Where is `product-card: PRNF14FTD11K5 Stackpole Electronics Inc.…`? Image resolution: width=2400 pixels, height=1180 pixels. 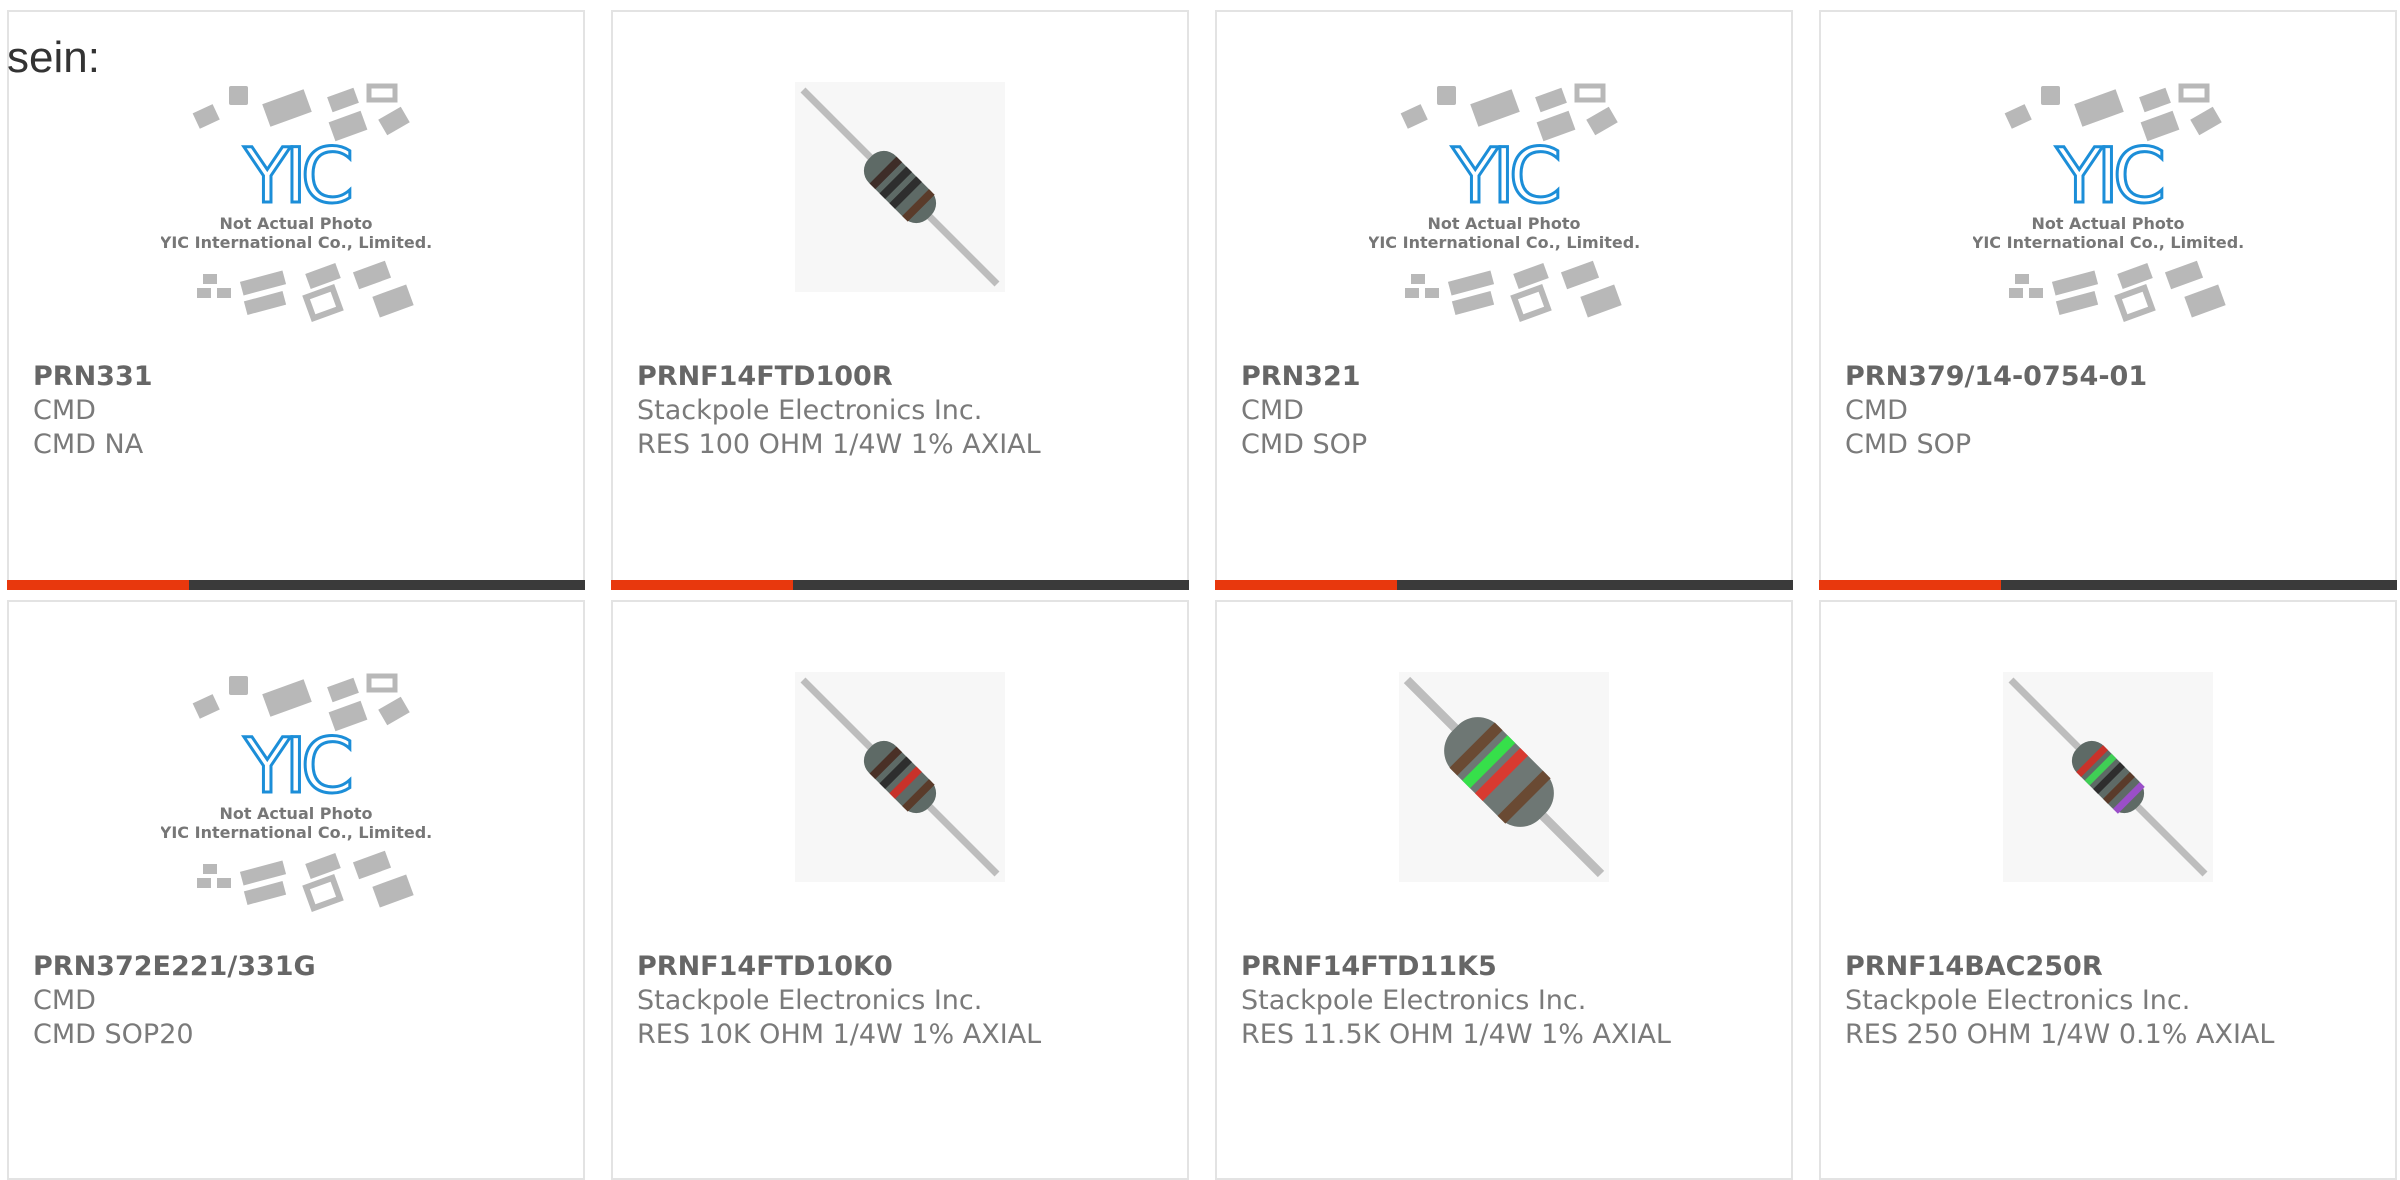
product-card: PRNF14FTD11K5 Stackpole Electronics Inc.… is located at coordinates (1504, 890).